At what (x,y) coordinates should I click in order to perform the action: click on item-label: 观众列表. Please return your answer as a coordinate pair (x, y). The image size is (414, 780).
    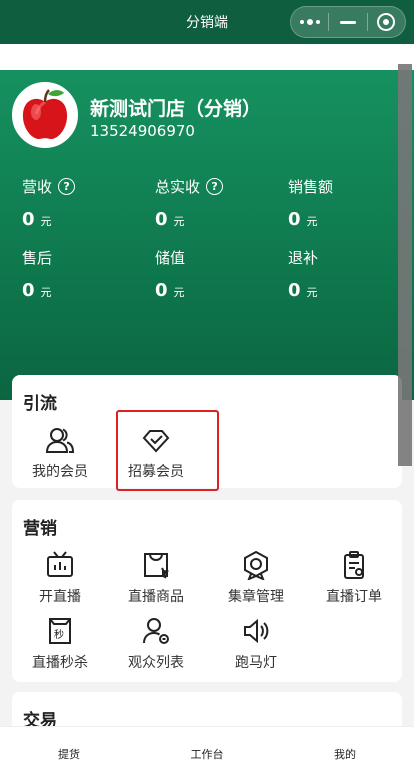
    Looking at the image, I should click on (156, 663).